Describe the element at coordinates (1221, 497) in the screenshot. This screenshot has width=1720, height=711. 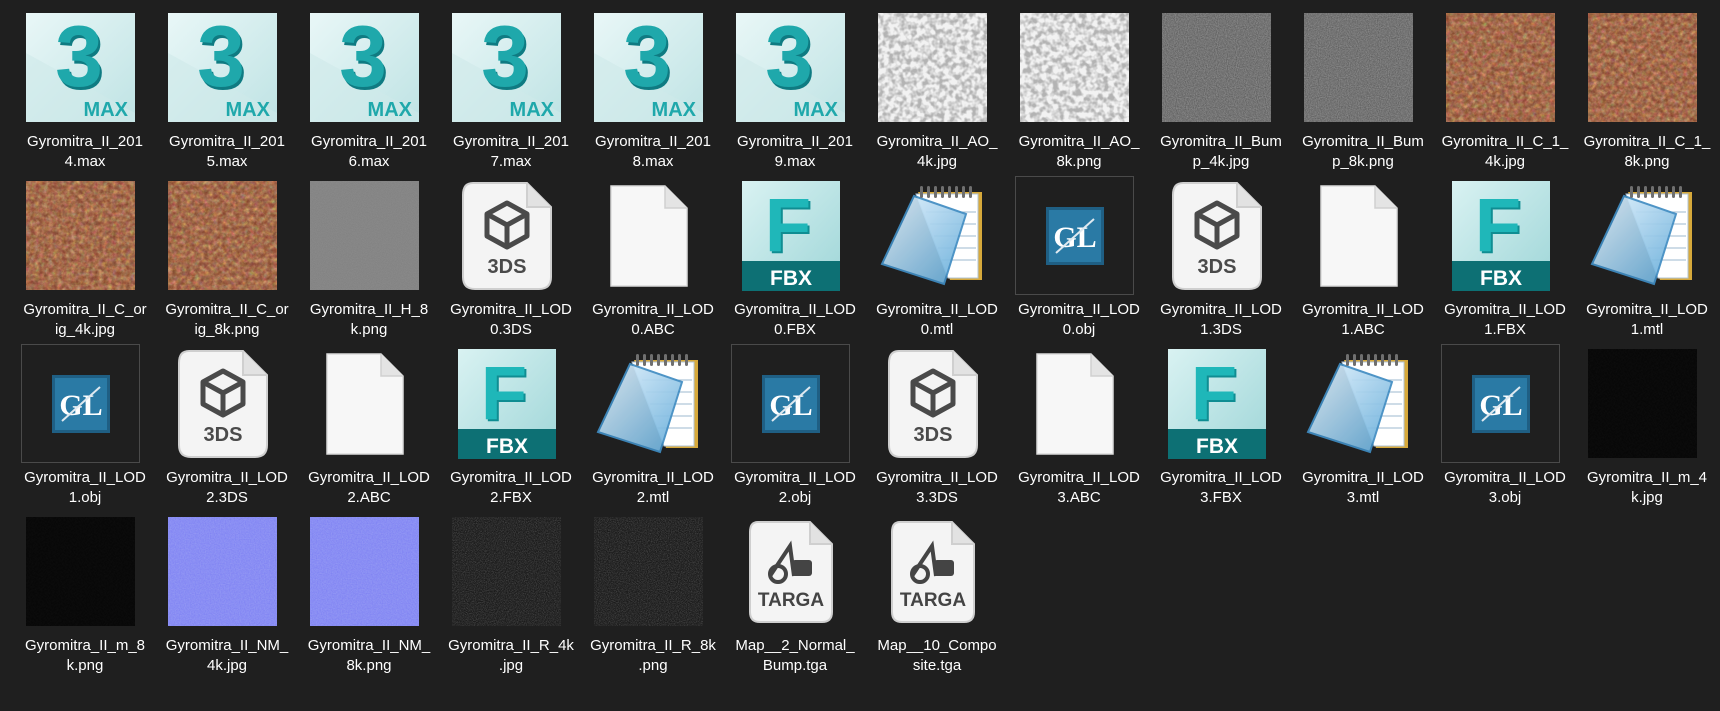
I see `file-name-line-2: 3.FBX` at that location.